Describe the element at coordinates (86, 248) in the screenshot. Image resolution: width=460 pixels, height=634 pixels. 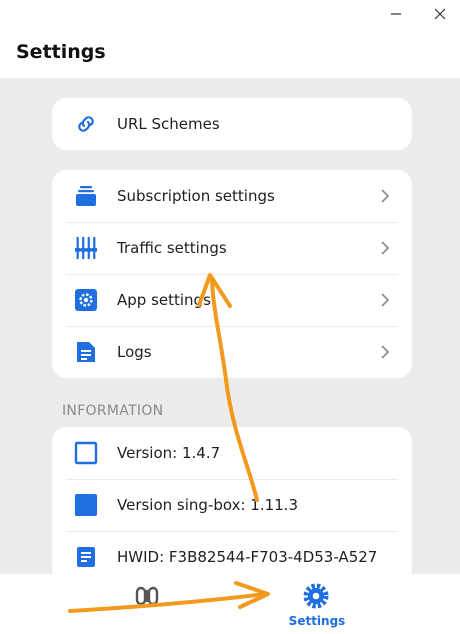
I see `equalizer-icon` at that location.